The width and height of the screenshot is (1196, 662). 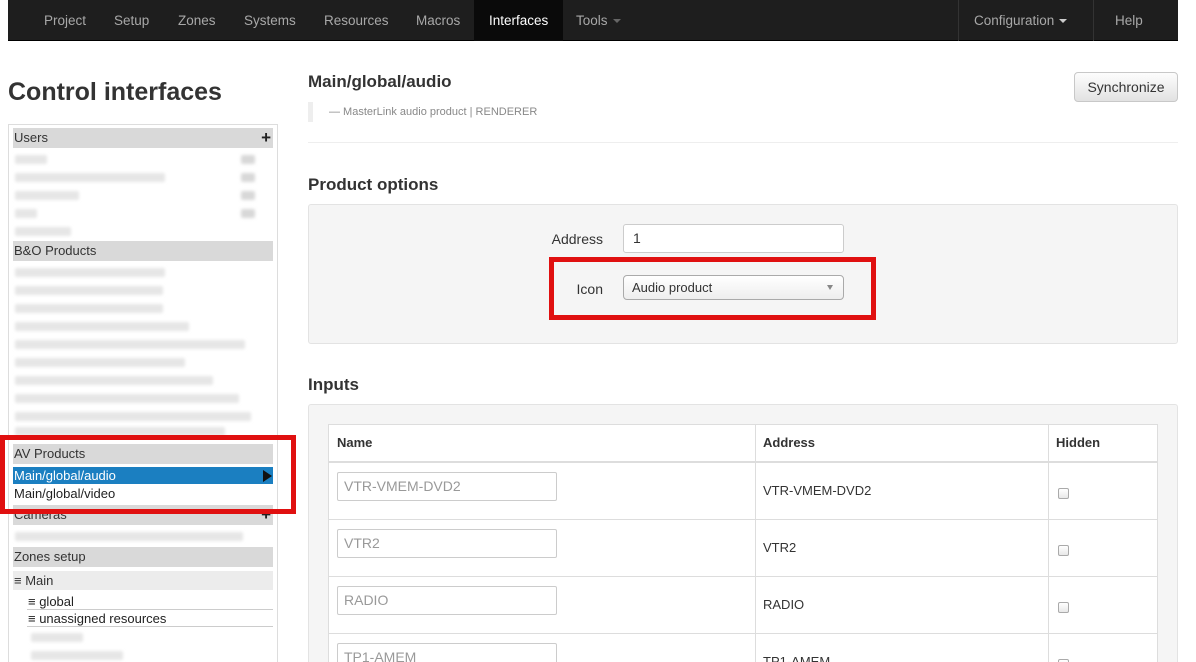 I want to click on nav-tools-label: Tools, so click(x=592, y=20).